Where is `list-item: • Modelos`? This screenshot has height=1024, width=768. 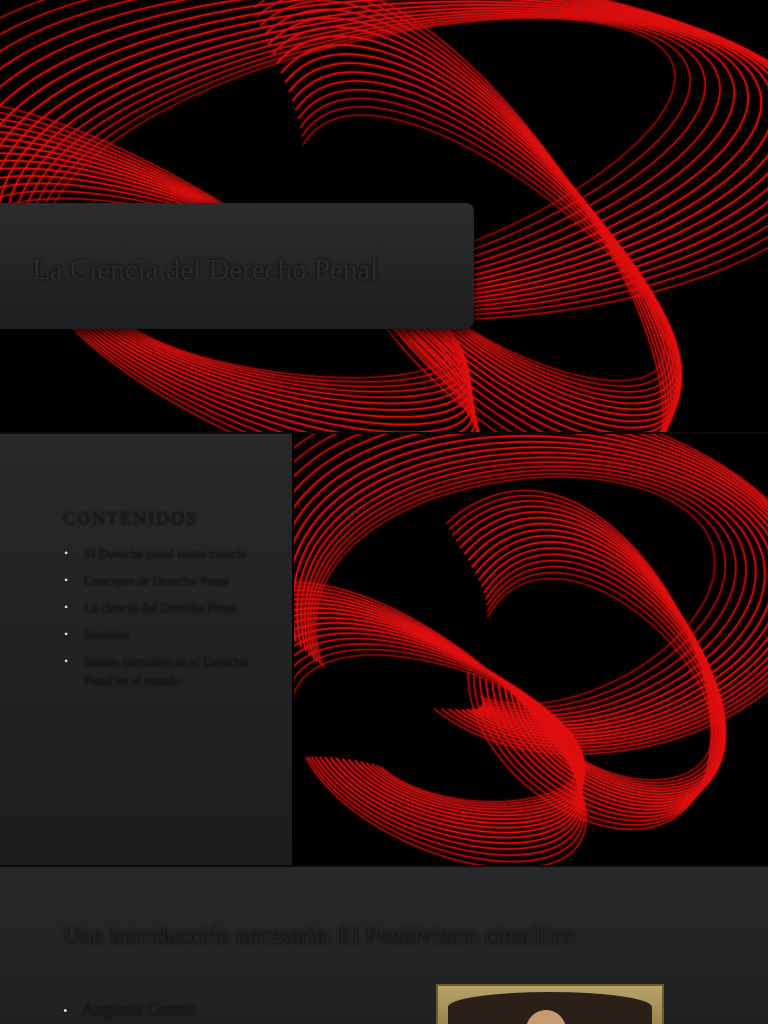 list-item: • Modelos is located at coordinates (97, 634).